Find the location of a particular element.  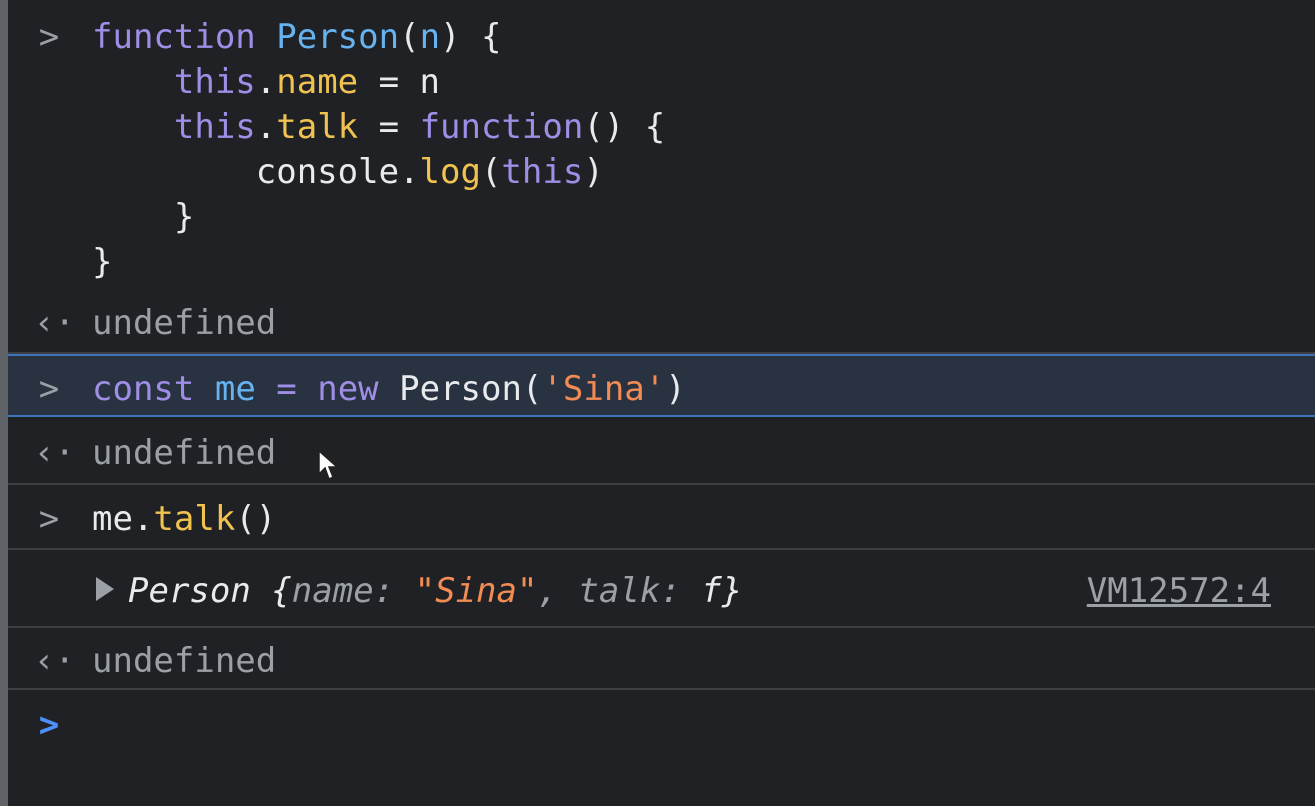

code-token: ) { is located at coordinates (471, 37).